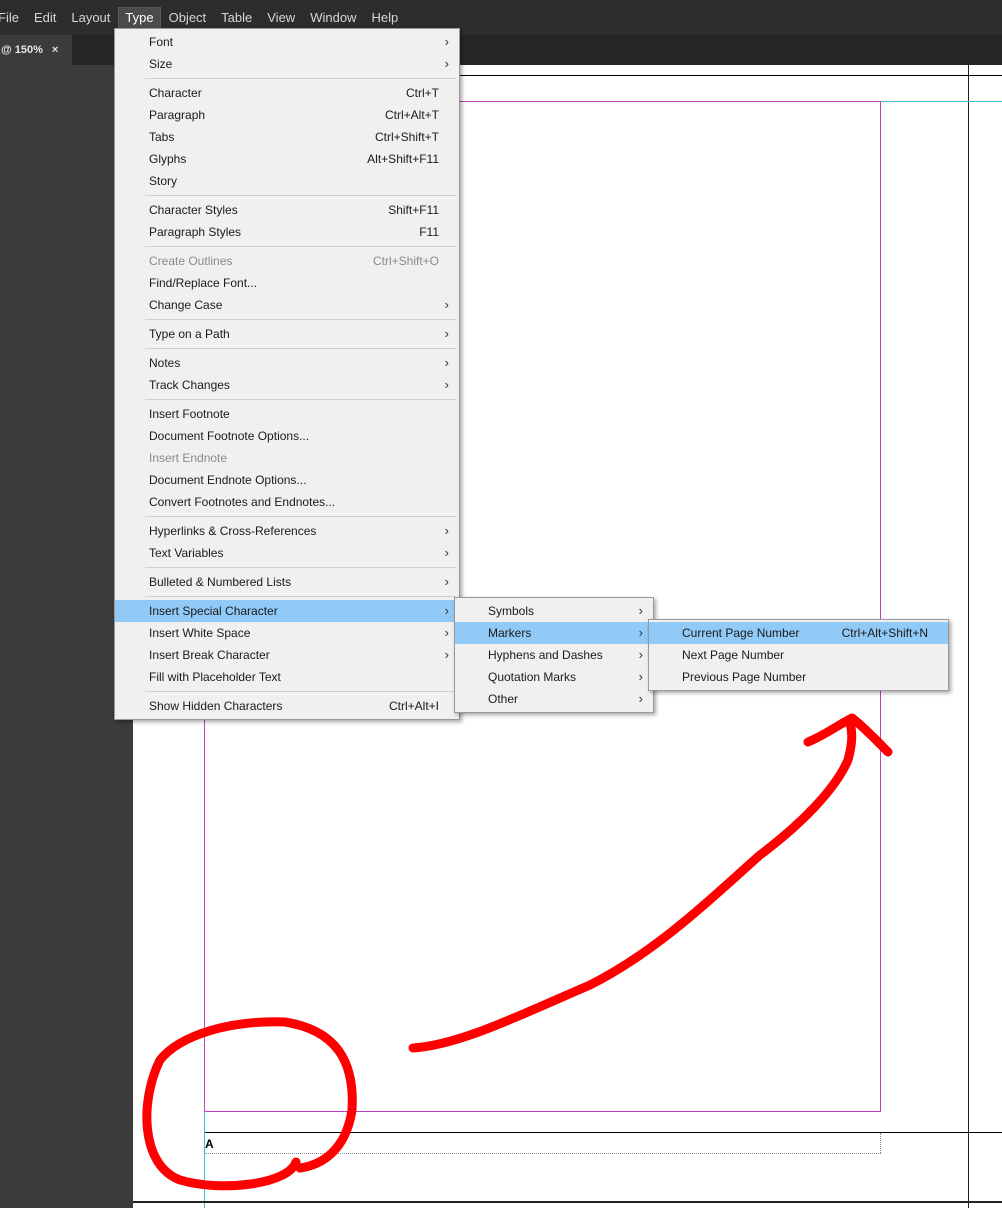 The width and height of the screenshot is (1002, 1208). I want to click on menu-item-insert-break-character: Insert Break Character ›, so click(287, 655).